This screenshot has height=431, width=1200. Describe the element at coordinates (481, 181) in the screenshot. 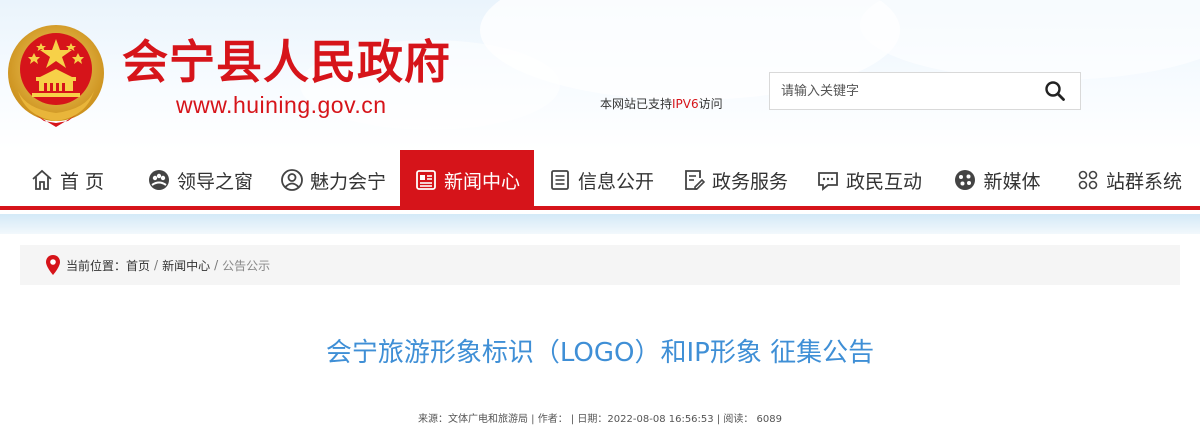

I see `nav-item-label: 新闻中心` at that location.